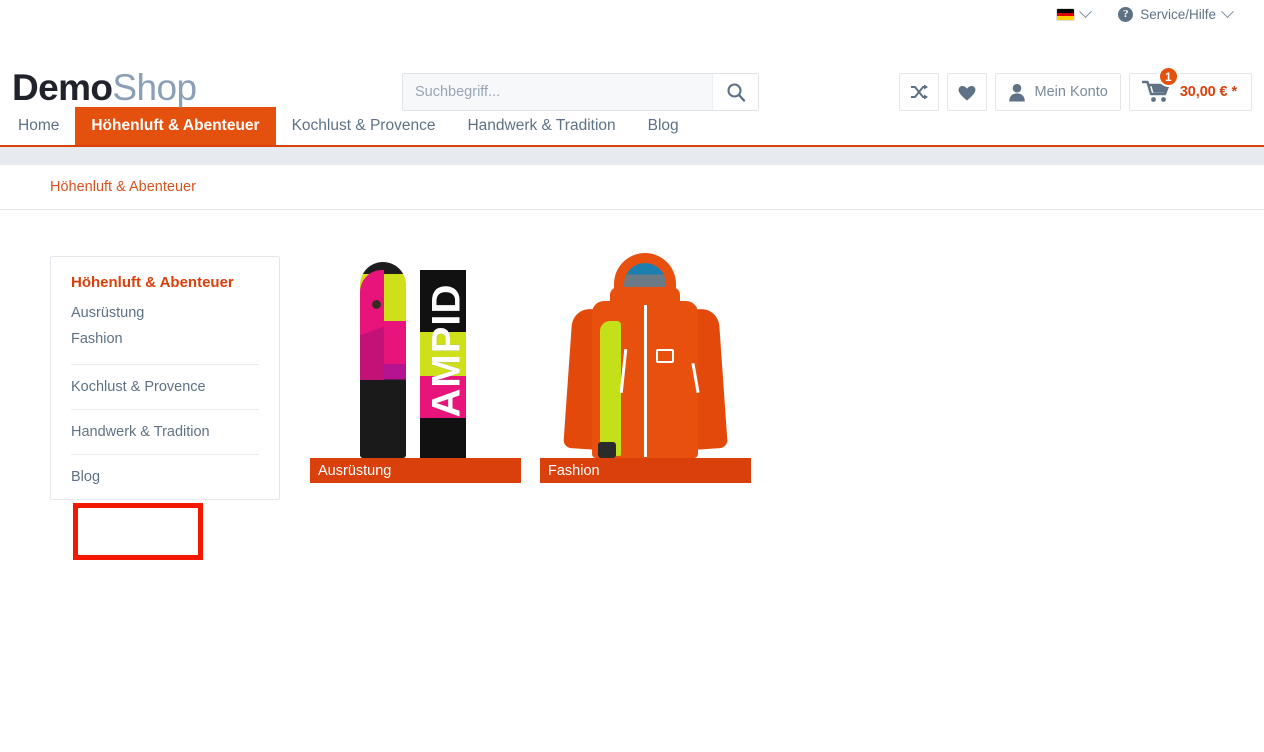  Describe the element at coordinates (383, 360) in the screenshot. I see `ski-left` at that location.